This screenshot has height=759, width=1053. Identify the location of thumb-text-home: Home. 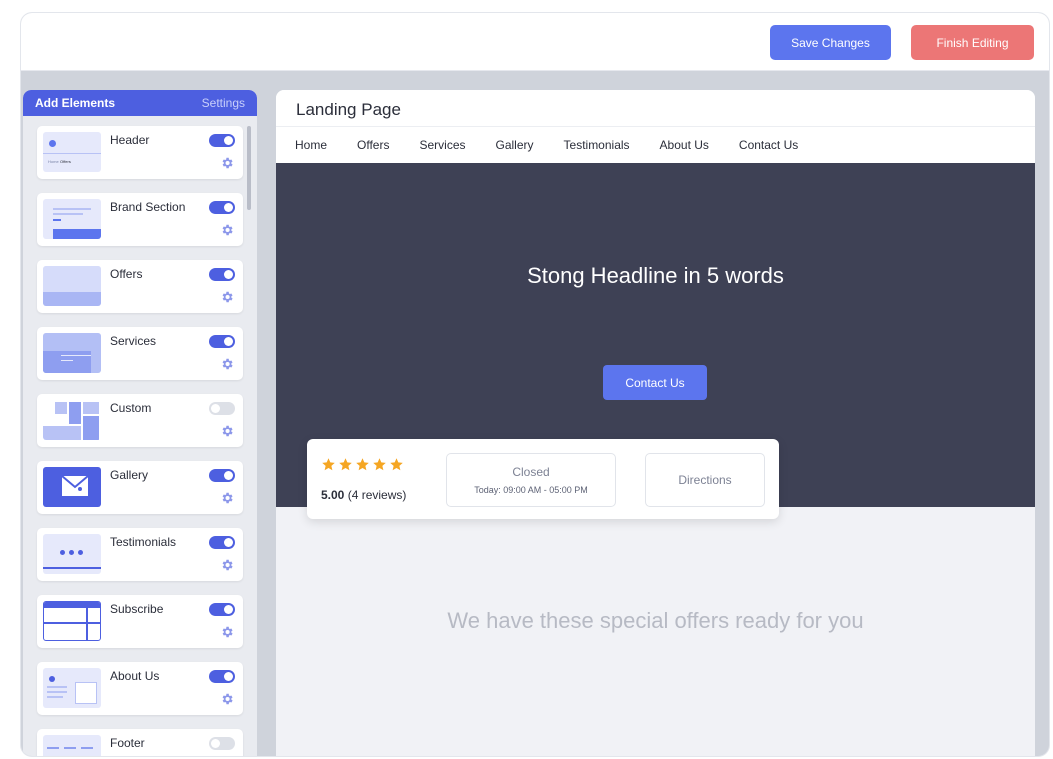
(53, 161).